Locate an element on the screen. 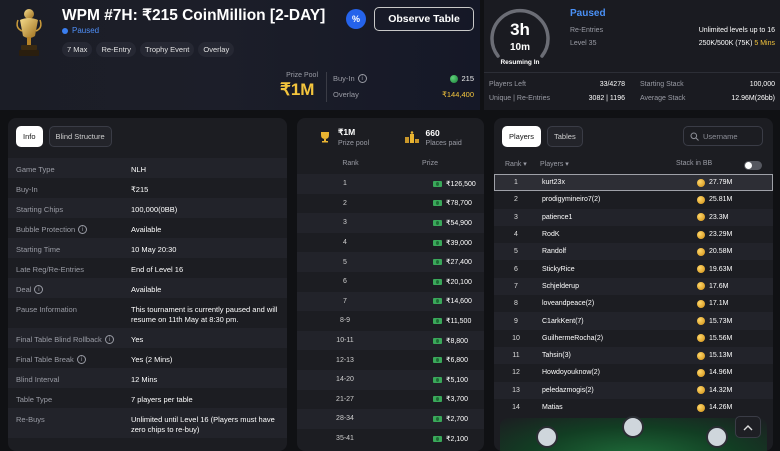 The height and width of the screenshot is (451, 780). info-key: Table Type is located at coordinates (73, 396).